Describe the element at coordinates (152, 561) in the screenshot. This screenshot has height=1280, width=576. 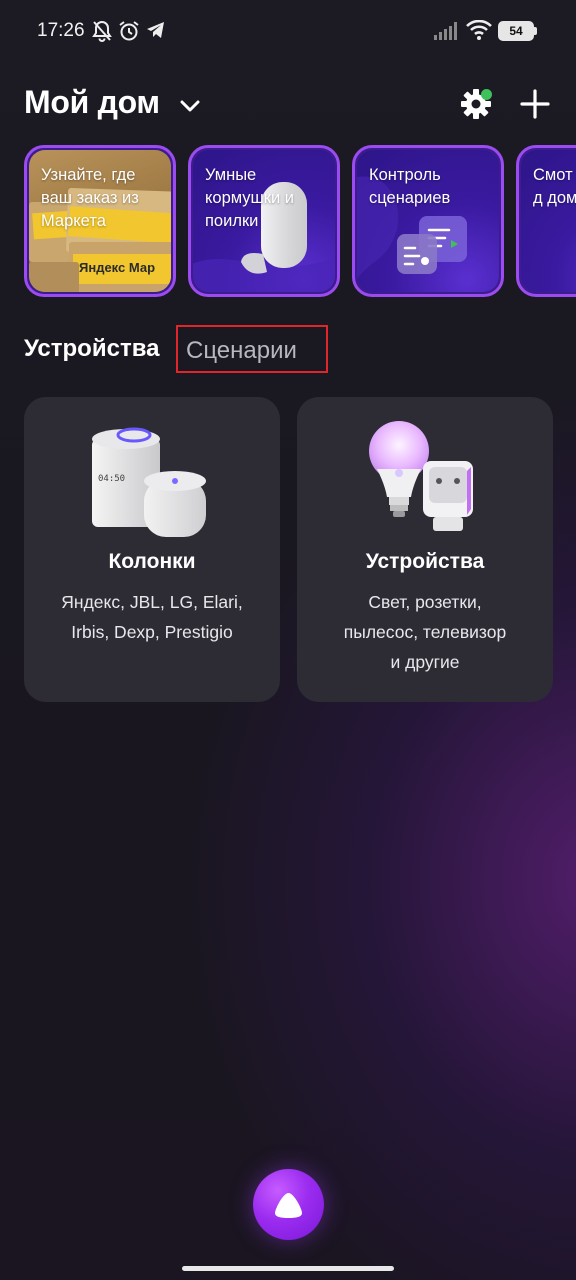
I see `card-title: Колонки` at that location.